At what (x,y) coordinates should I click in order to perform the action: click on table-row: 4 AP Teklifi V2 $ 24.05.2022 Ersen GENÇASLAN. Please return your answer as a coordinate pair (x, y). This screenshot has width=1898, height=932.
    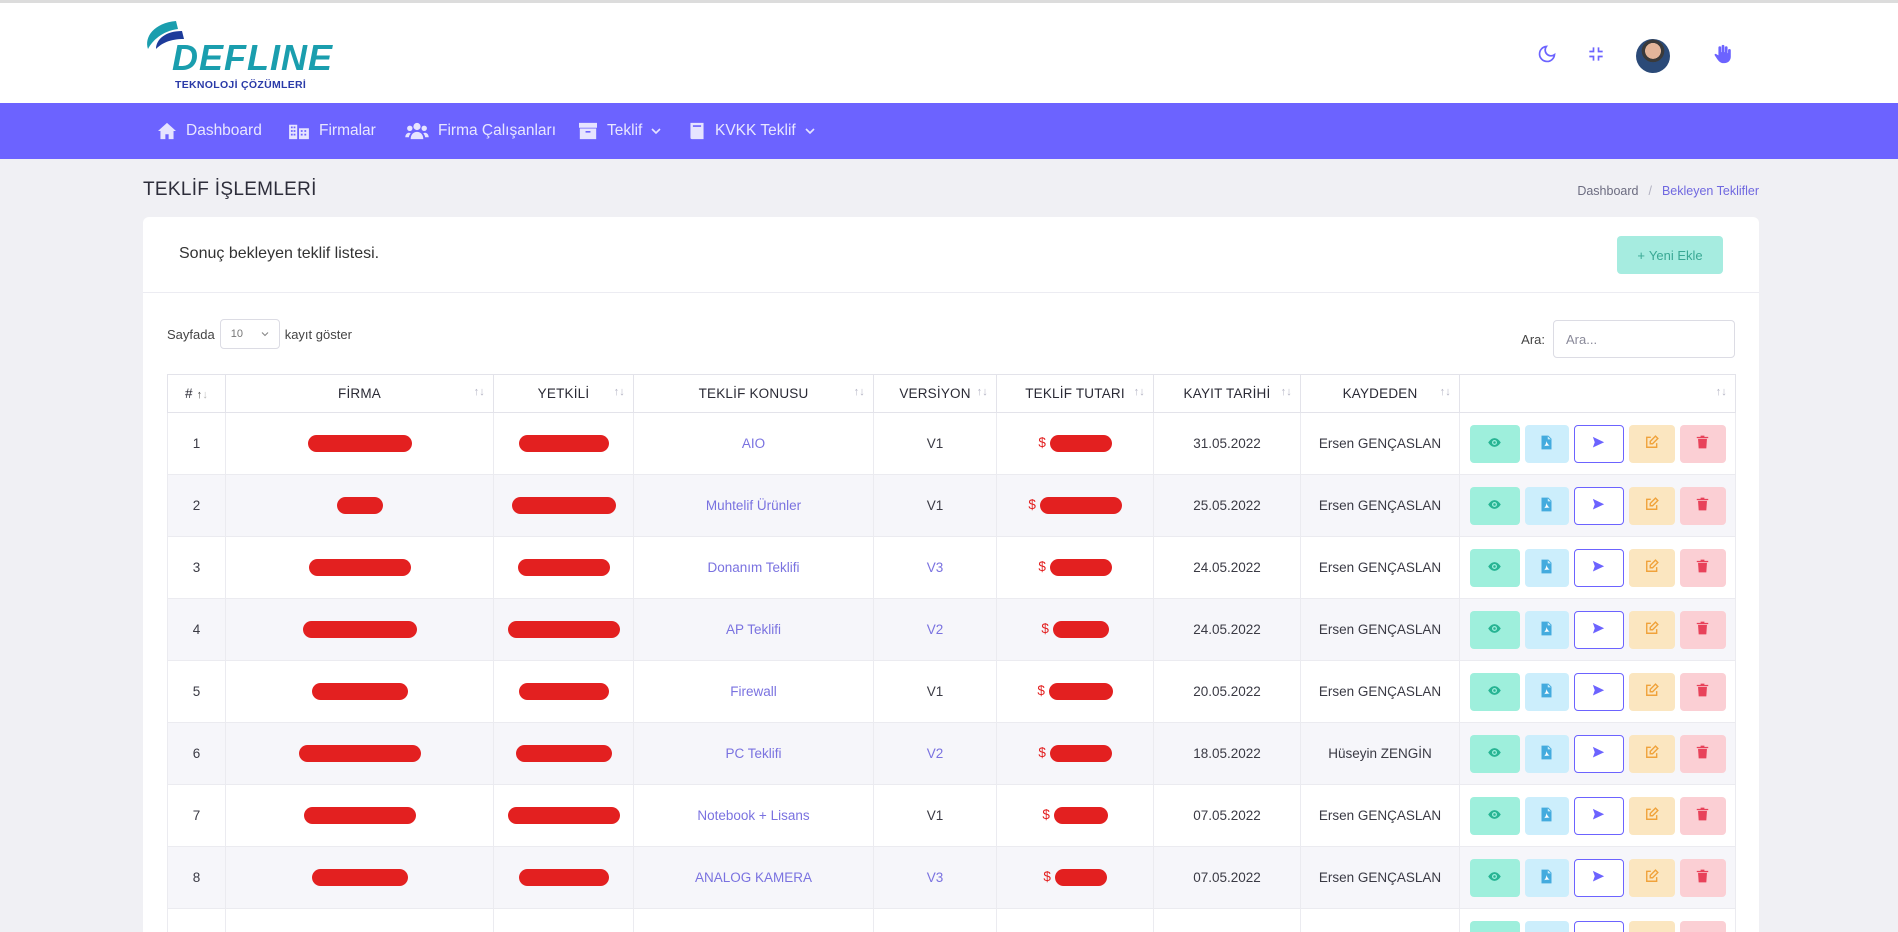
    Looking at the image, I should click on (951, 629).